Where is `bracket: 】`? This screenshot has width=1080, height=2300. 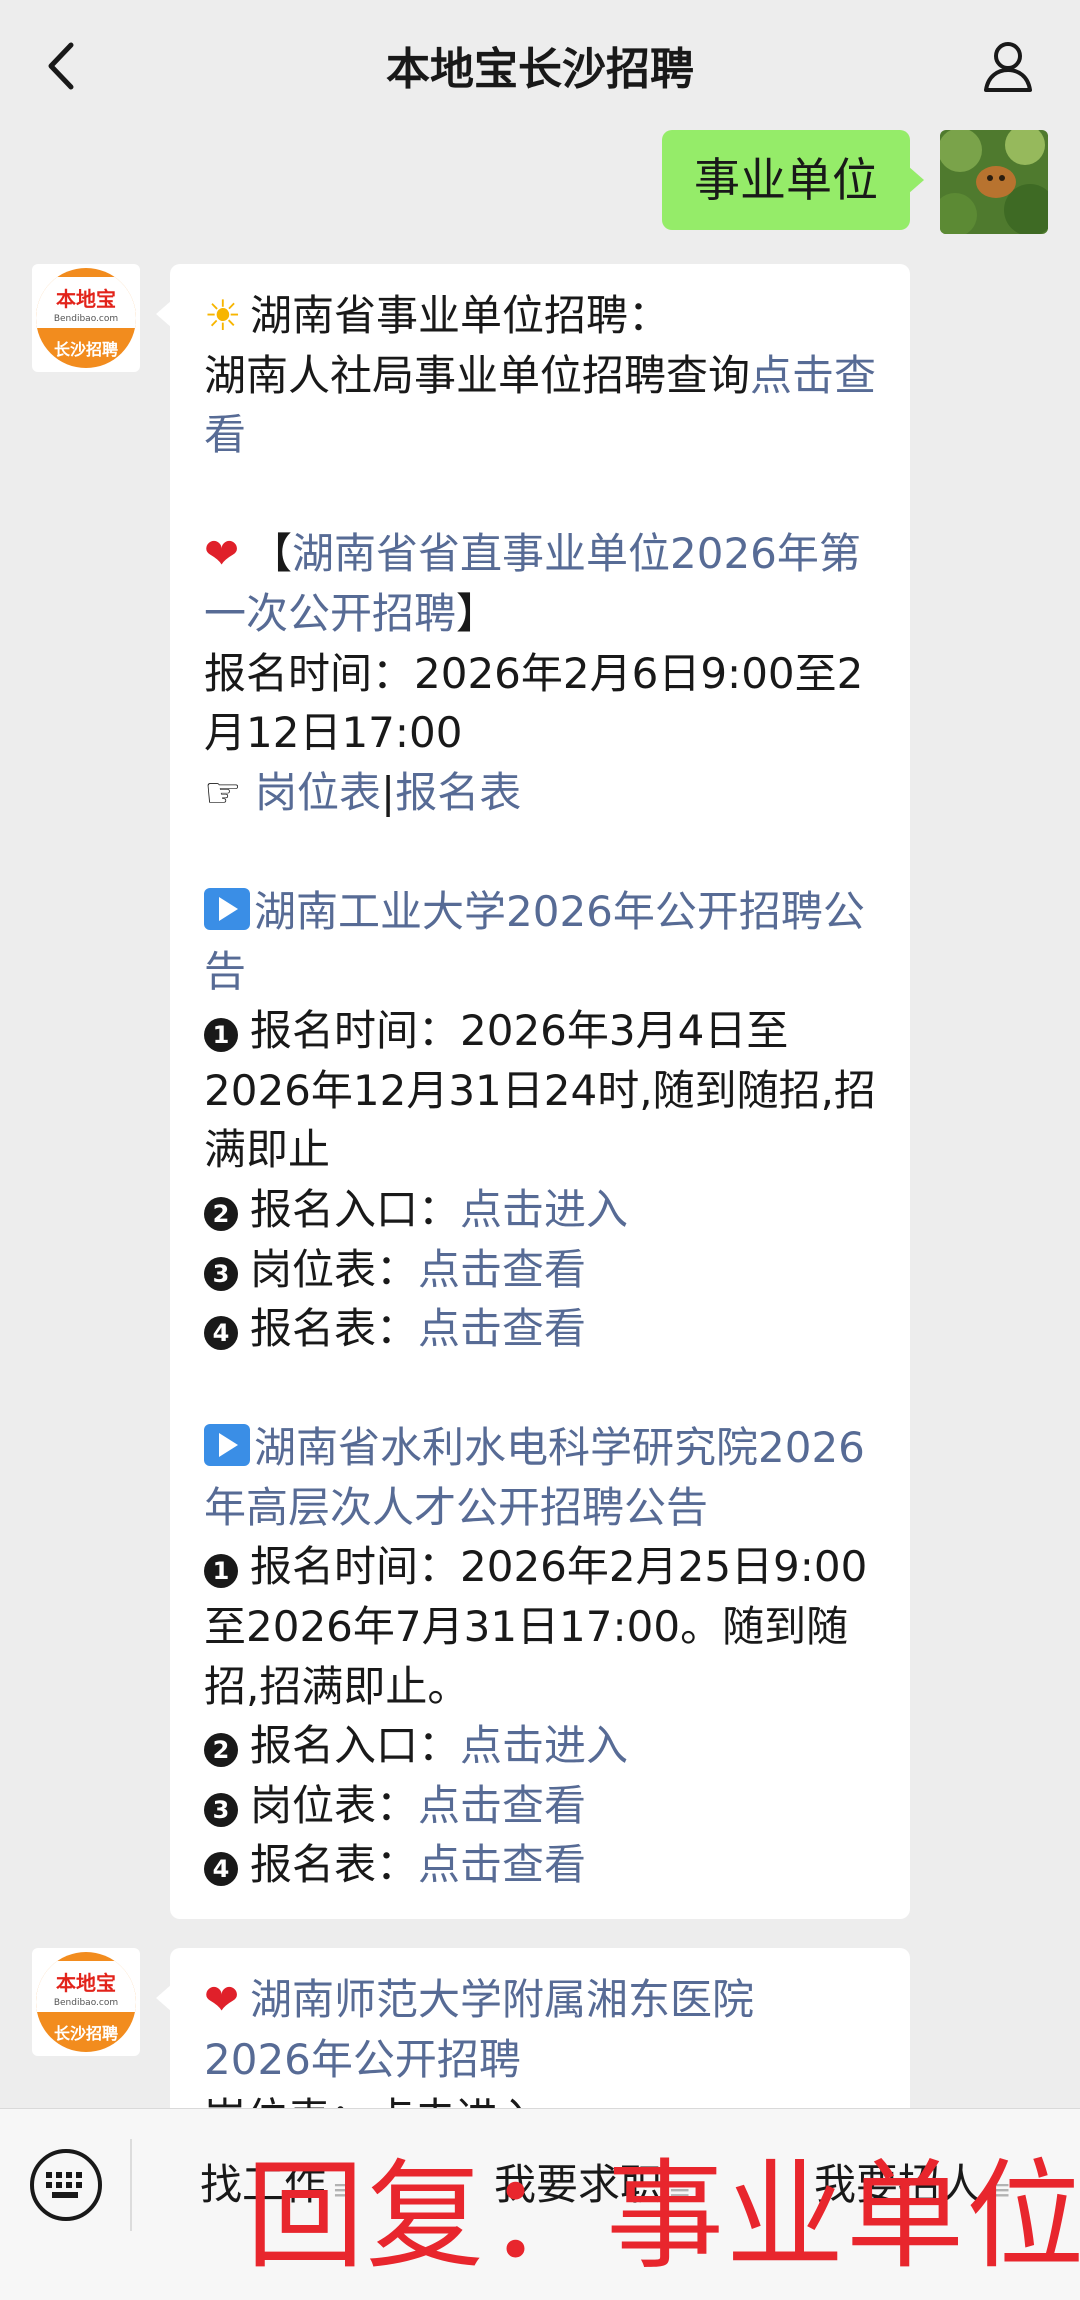
bracket: 】 is located at coordinates (477, 613).